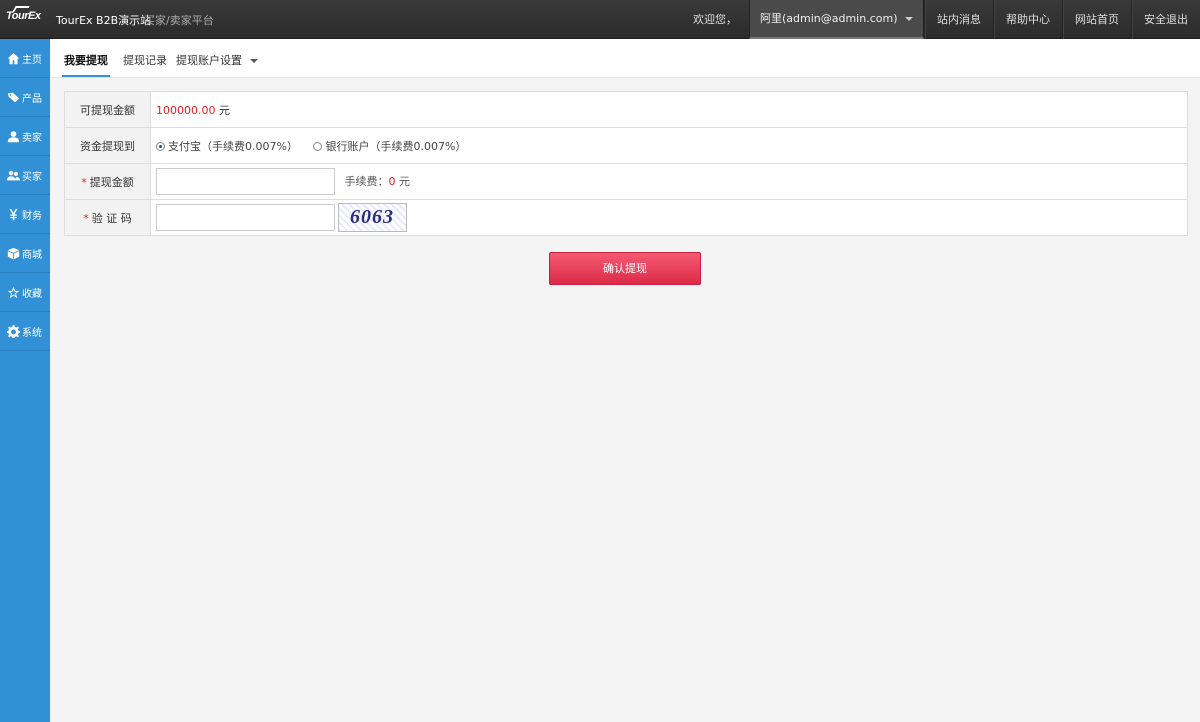 The image size is (1200, 722). Describe the element at coordinates (828, 18) in the screenshot. I see `user-name: 阿里(admin@admin.com)` at that location.